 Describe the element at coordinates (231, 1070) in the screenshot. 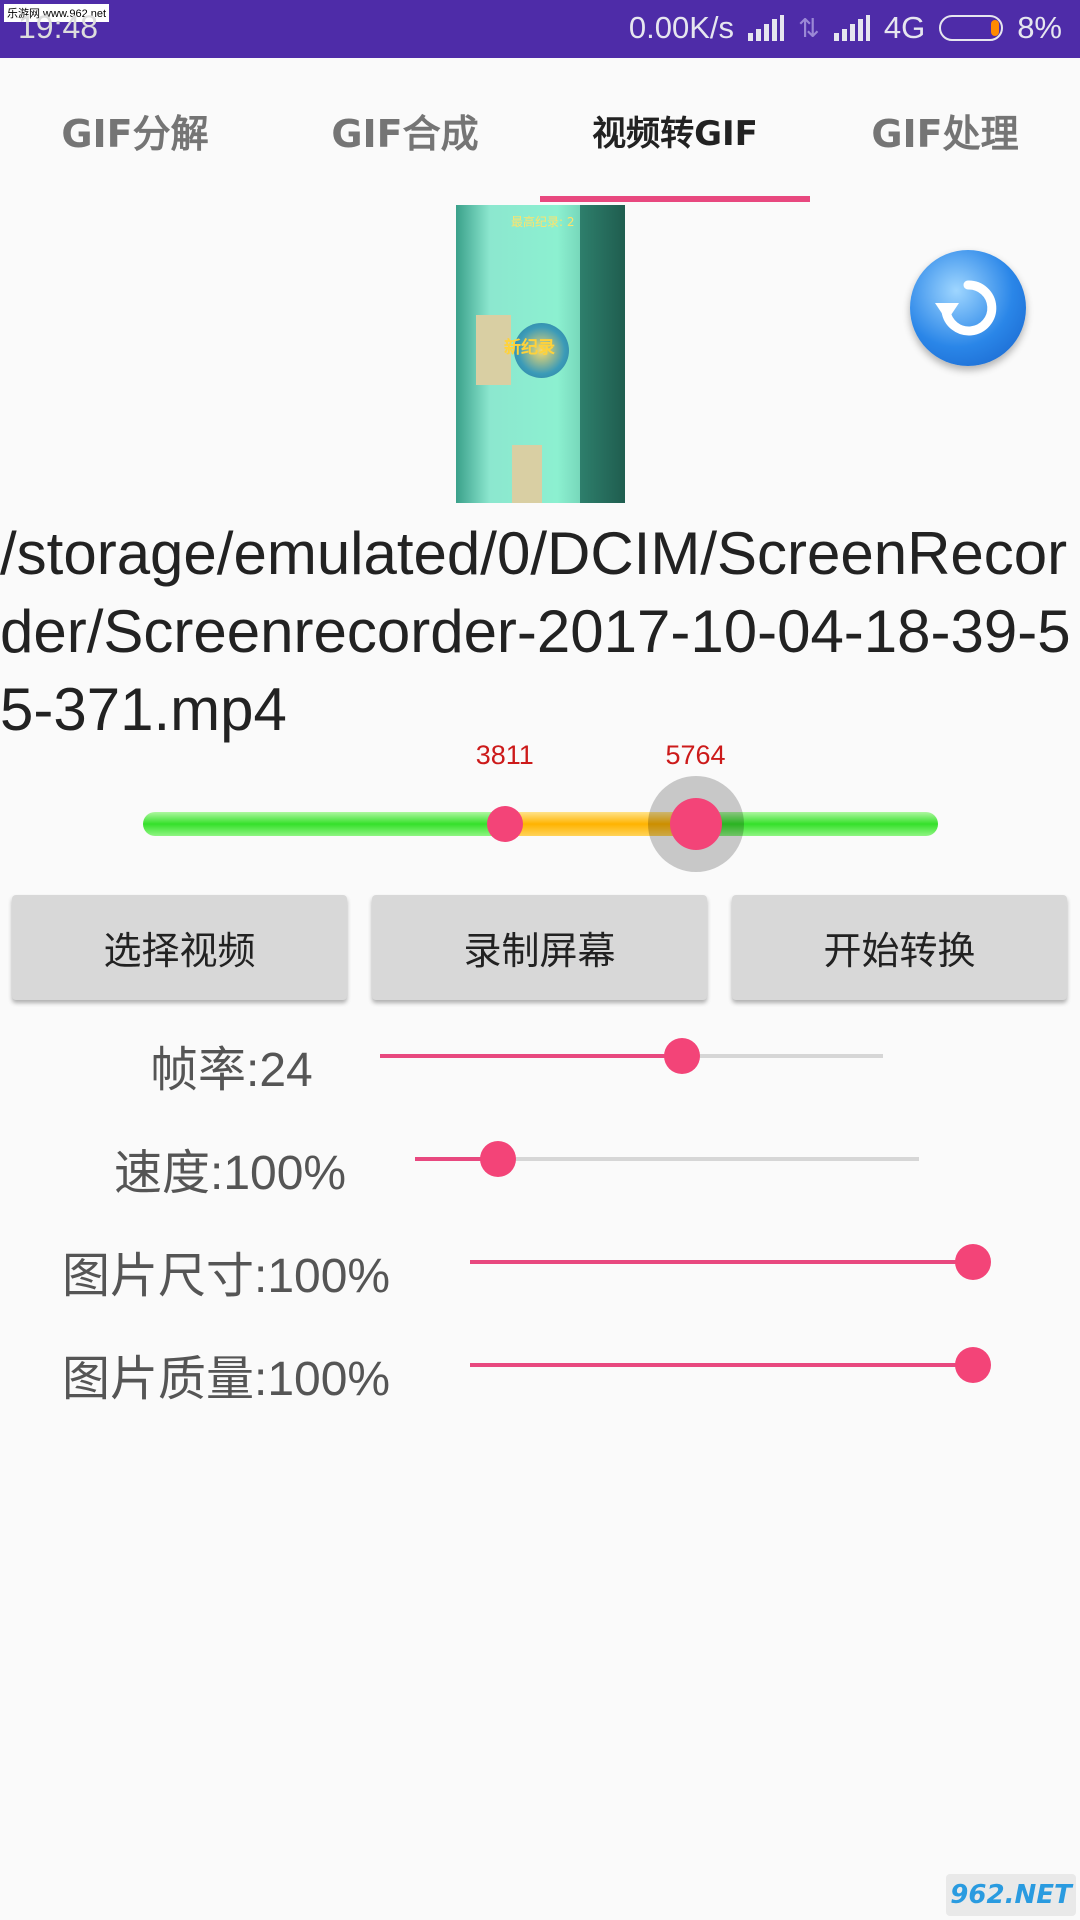

I see `frame-rate-label: 帧率:24` at that location.